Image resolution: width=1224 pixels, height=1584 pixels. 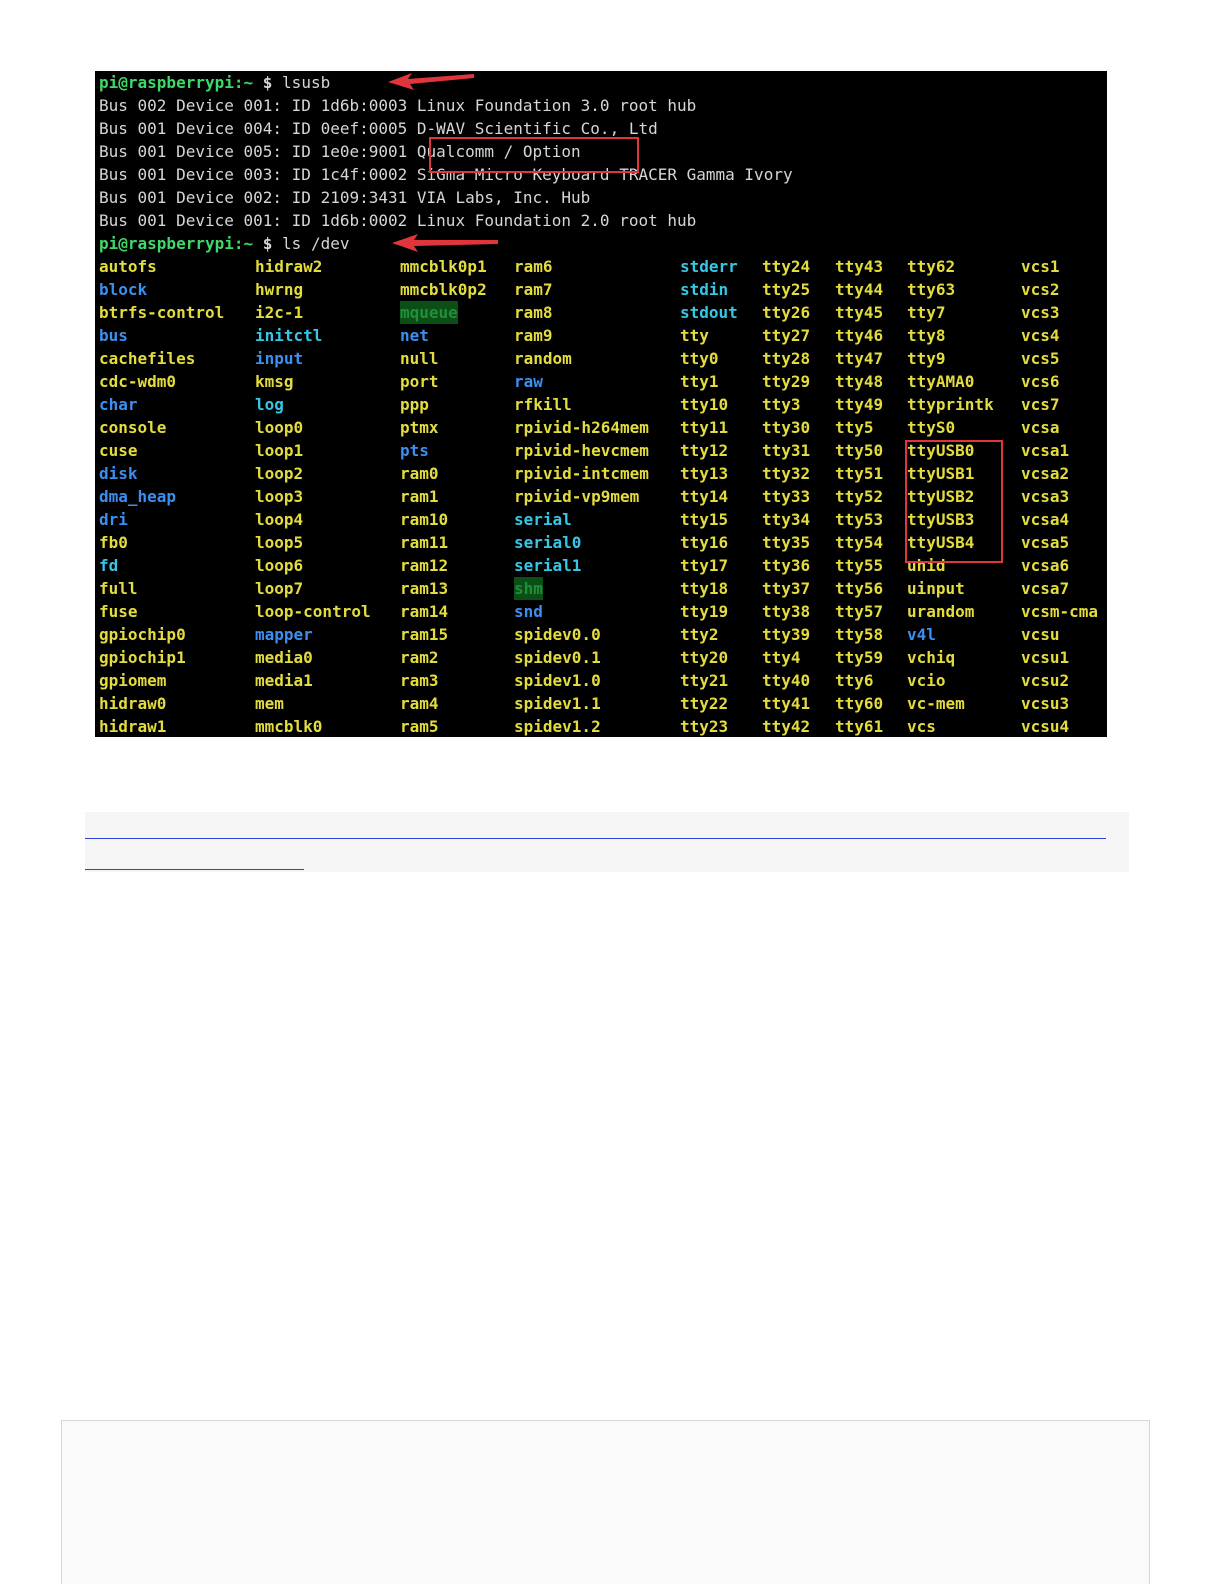 What do you see at coordinates (419, 473) in the screenshot?
I see `ls-entry: ram0` at bounding box center [419, 473].